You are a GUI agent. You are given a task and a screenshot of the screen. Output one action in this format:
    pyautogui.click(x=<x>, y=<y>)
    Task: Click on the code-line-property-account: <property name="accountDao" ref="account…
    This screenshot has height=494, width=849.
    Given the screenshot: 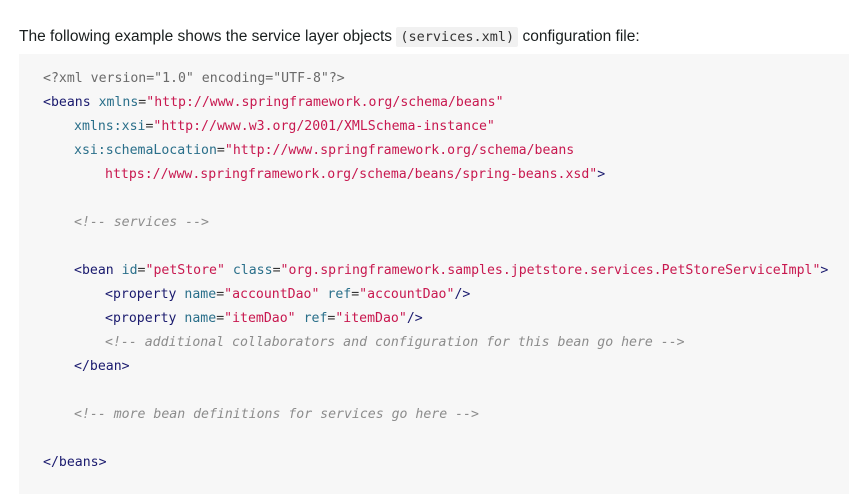 What is the action you would take?
    pyautogui.click(x=288, y=294)
    